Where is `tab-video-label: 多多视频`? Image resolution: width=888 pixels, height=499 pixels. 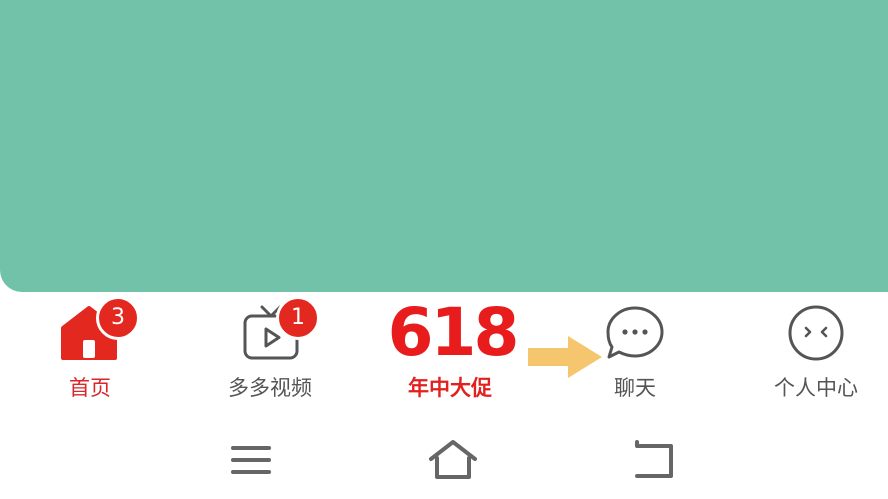 tab-video-label: 多多视频 is located at coordinates (270, 388).